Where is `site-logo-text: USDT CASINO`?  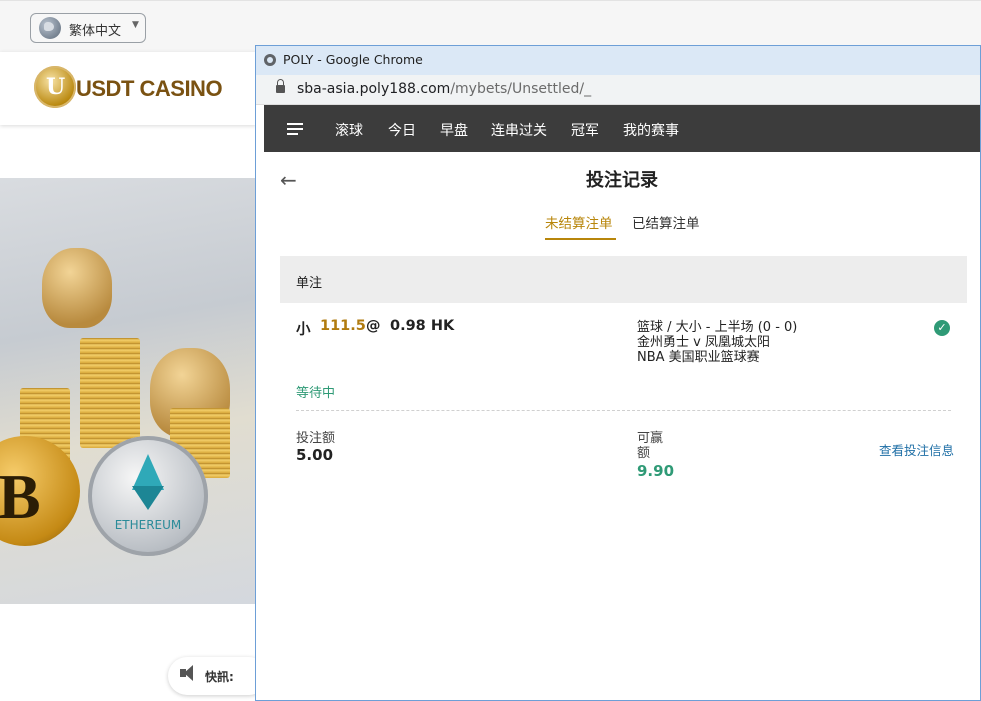
site-logo-text: USDT CASINO is located at coordinates (149, 88).